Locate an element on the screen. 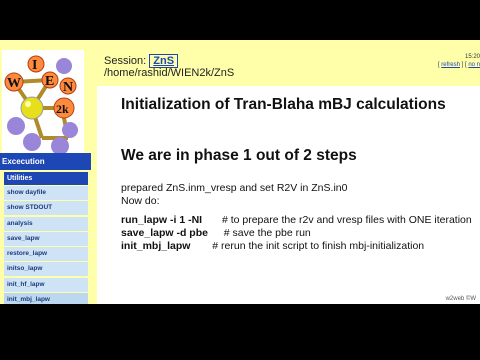 The width and height of the screenshot is (480, 360). menu-item-restore-lapw: restore_lapw is located at coordinates (46, 254).